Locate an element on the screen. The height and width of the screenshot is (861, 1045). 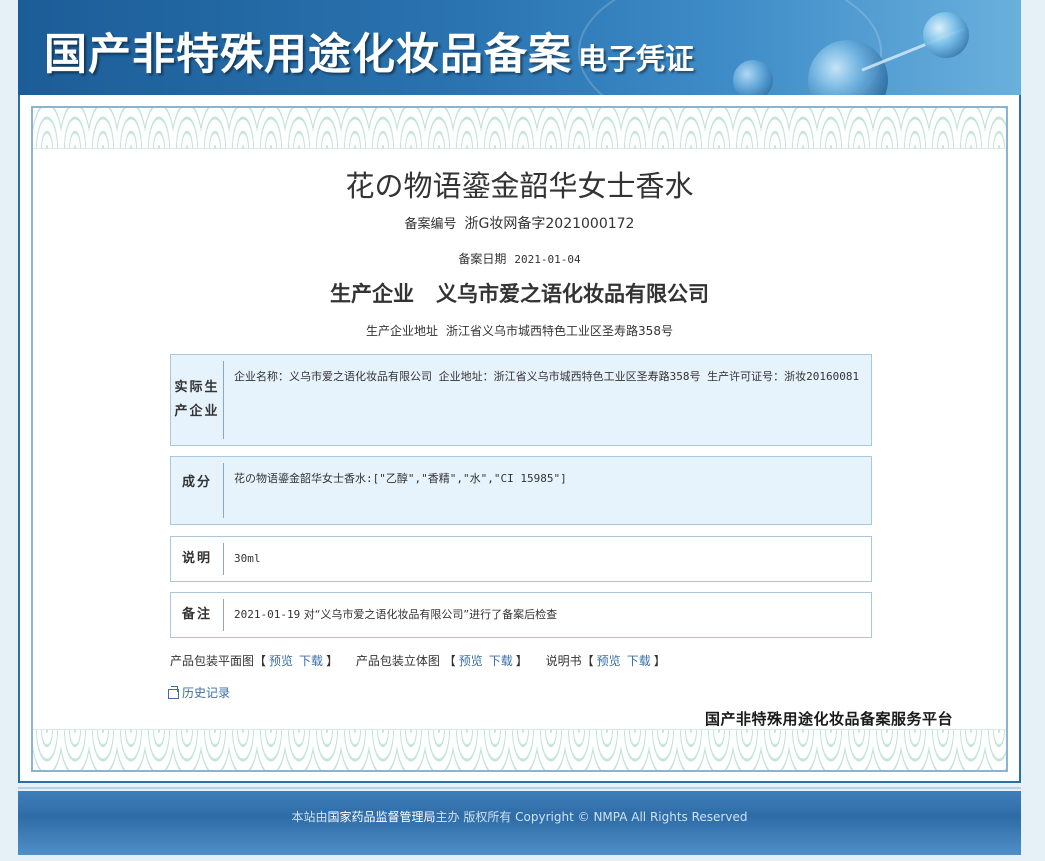
remarks-date: 2021-01-19 is located at coordinates (267, 614).